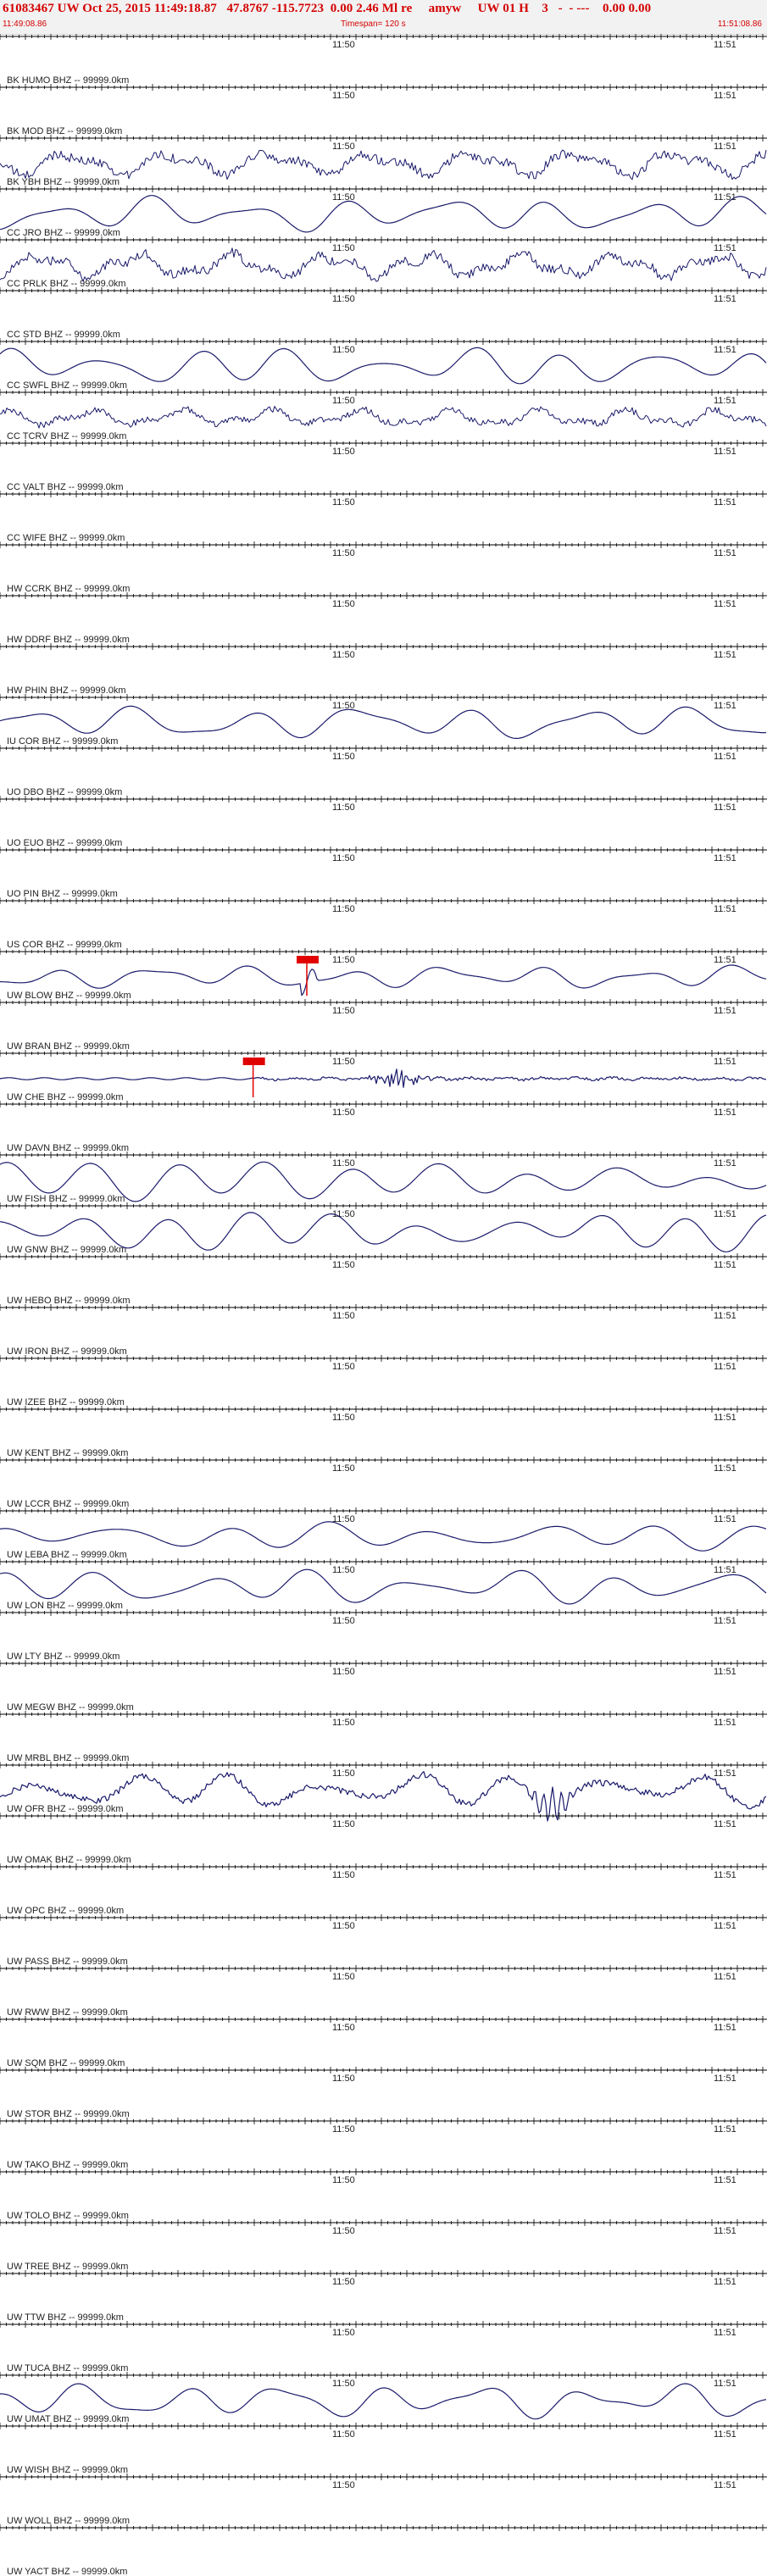  Describe the element at coordinates (64, 335) in the screenshot. I see `station-label: CC STD BHZ -- 99999.0km` at that location.